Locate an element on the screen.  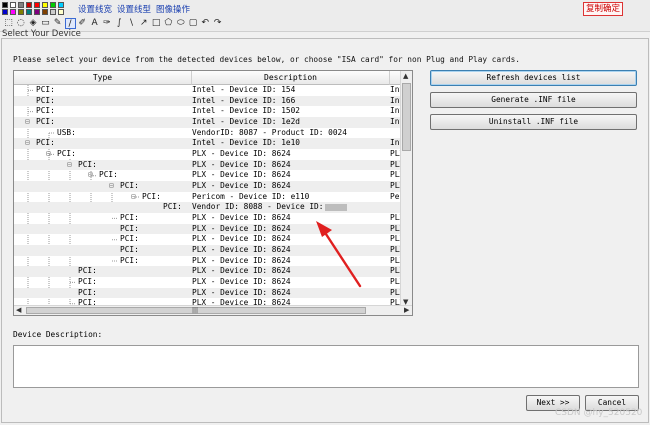
device-description-cell: Intel - Device ID: 166 is located at coordinates (243, 101).